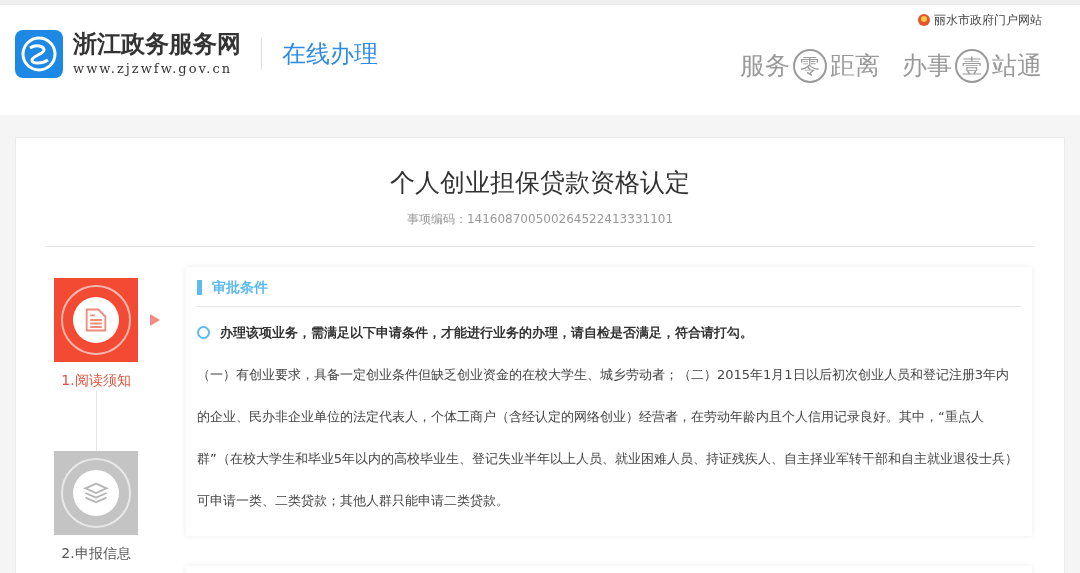 The width and height of the screenshot is (1080, 573). I want to click on slogan-text: 办事, so click(927, 66).